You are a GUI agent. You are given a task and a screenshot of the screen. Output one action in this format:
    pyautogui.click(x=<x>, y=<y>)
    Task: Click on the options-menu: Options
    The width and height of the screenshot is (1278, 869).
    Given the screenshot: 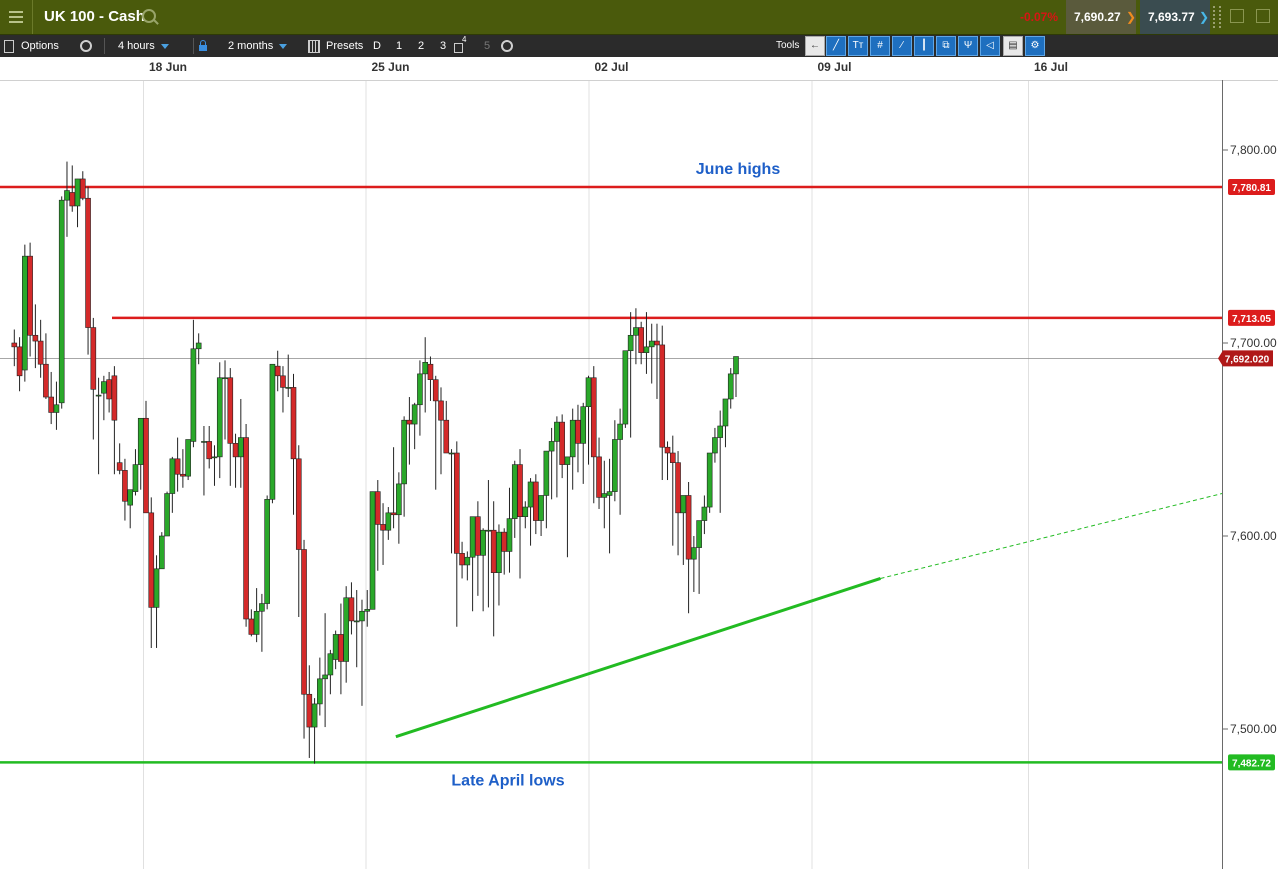 What is the action you would take?
    pyautogui.click(x=40, y=46)
    